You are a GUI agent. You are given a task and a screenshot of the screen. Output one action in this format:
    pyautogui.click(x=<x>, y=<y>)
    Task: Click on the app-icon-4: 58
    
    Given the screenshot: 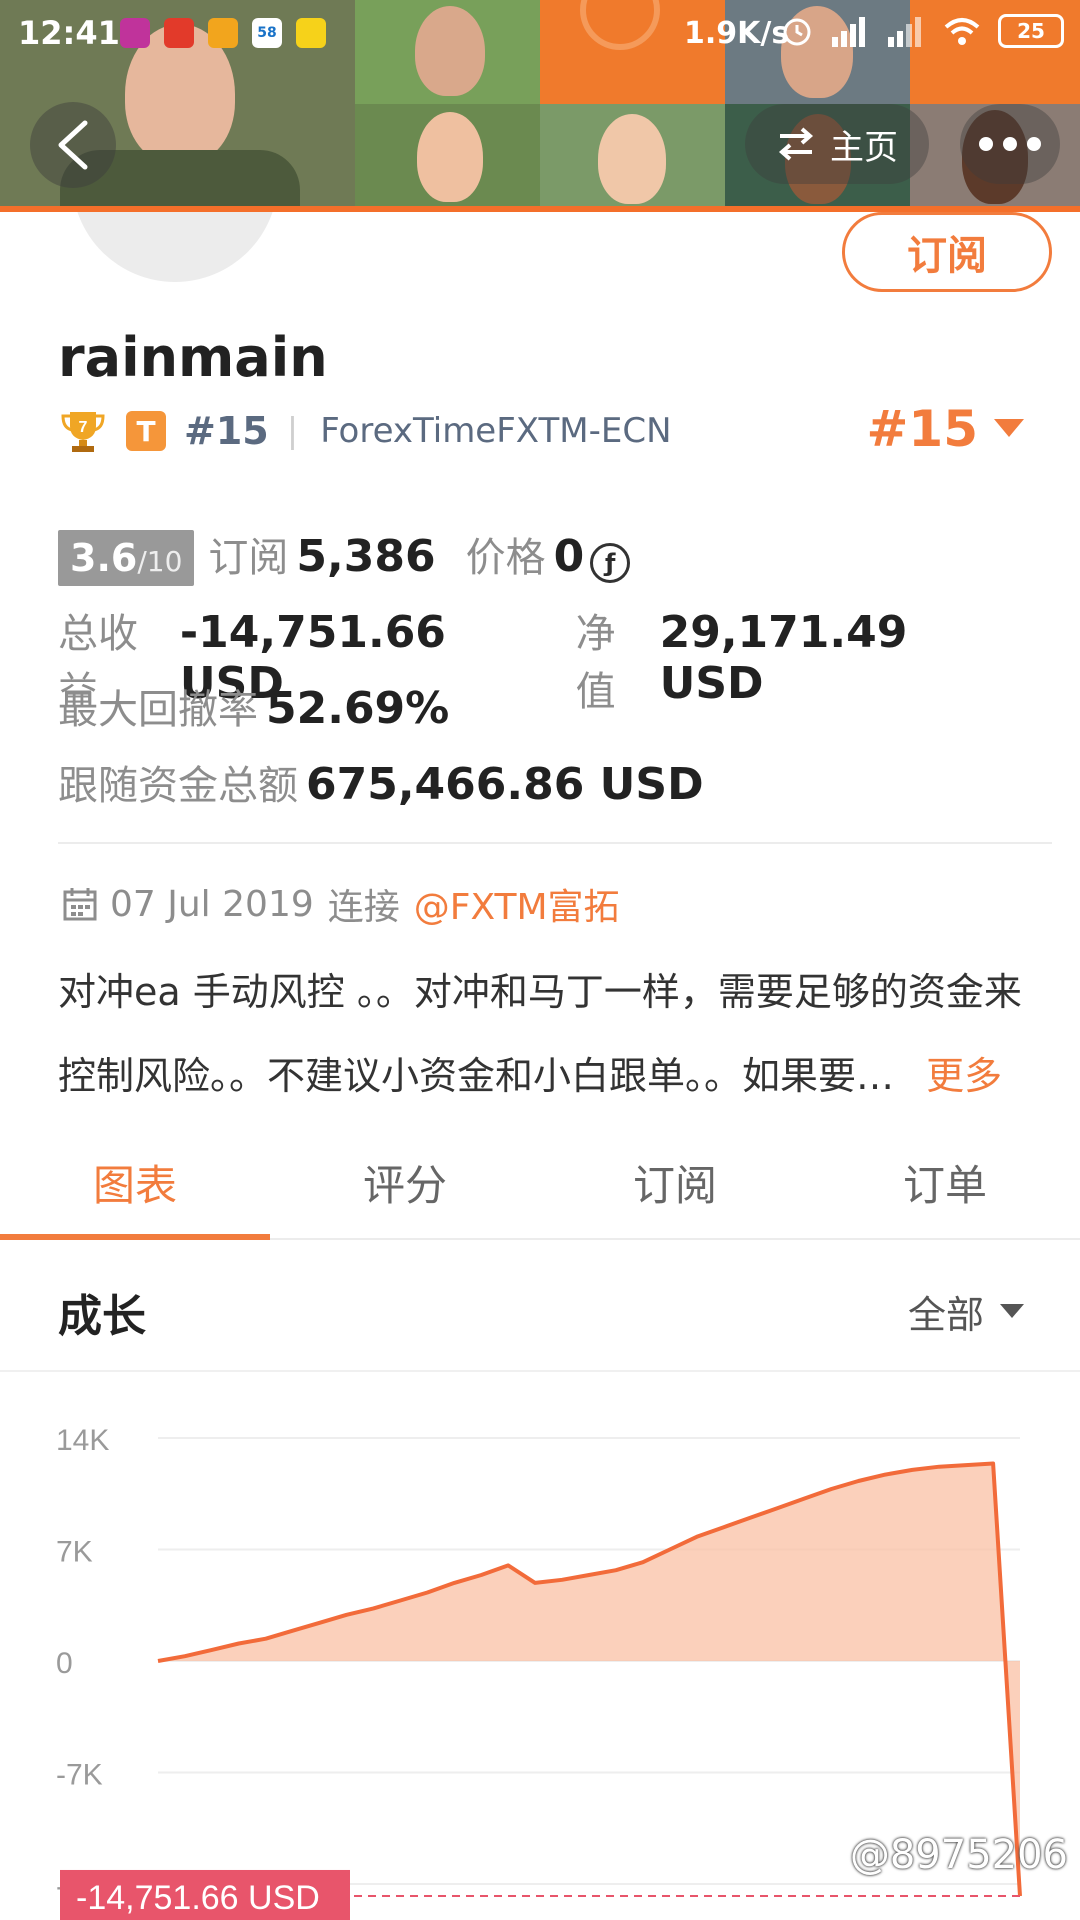 What is the action you would take?
    pyautogui.click(x=267, y=33)
    